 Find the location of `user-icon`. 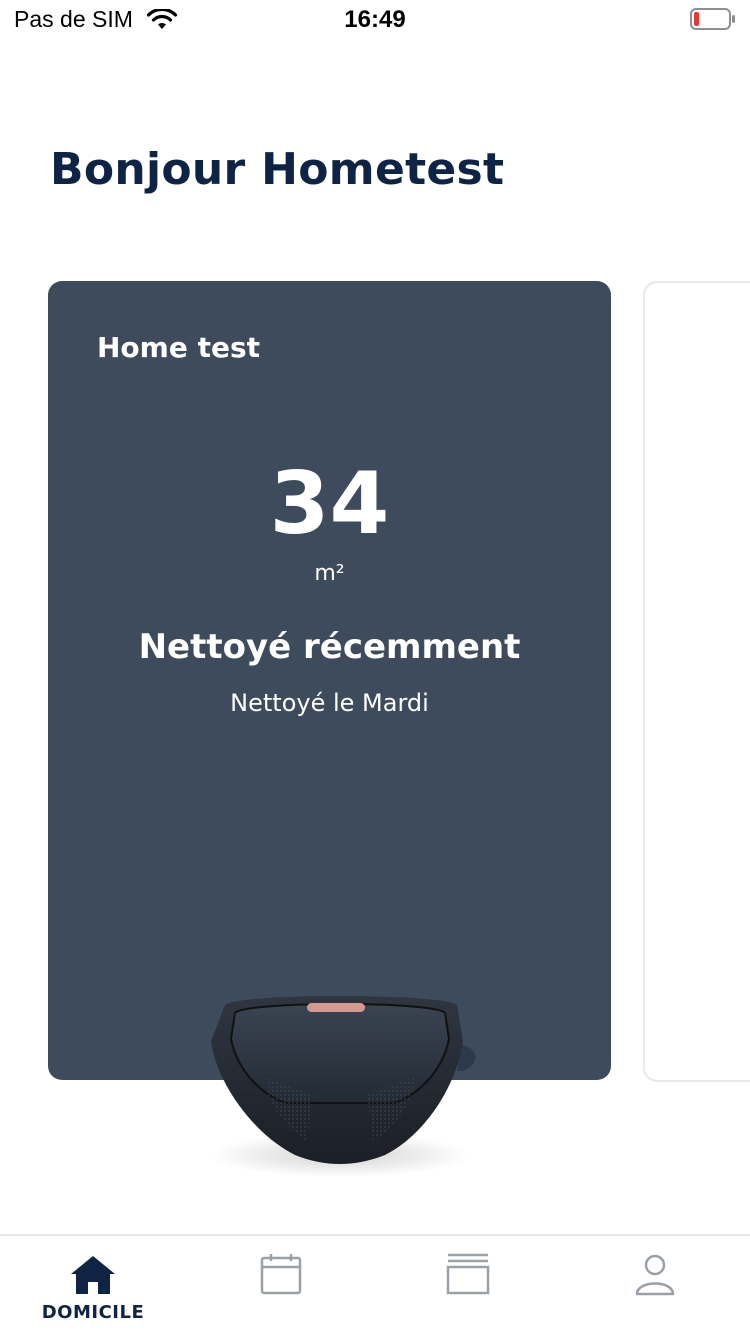

user-icon is located at coordinates (655, 1275).